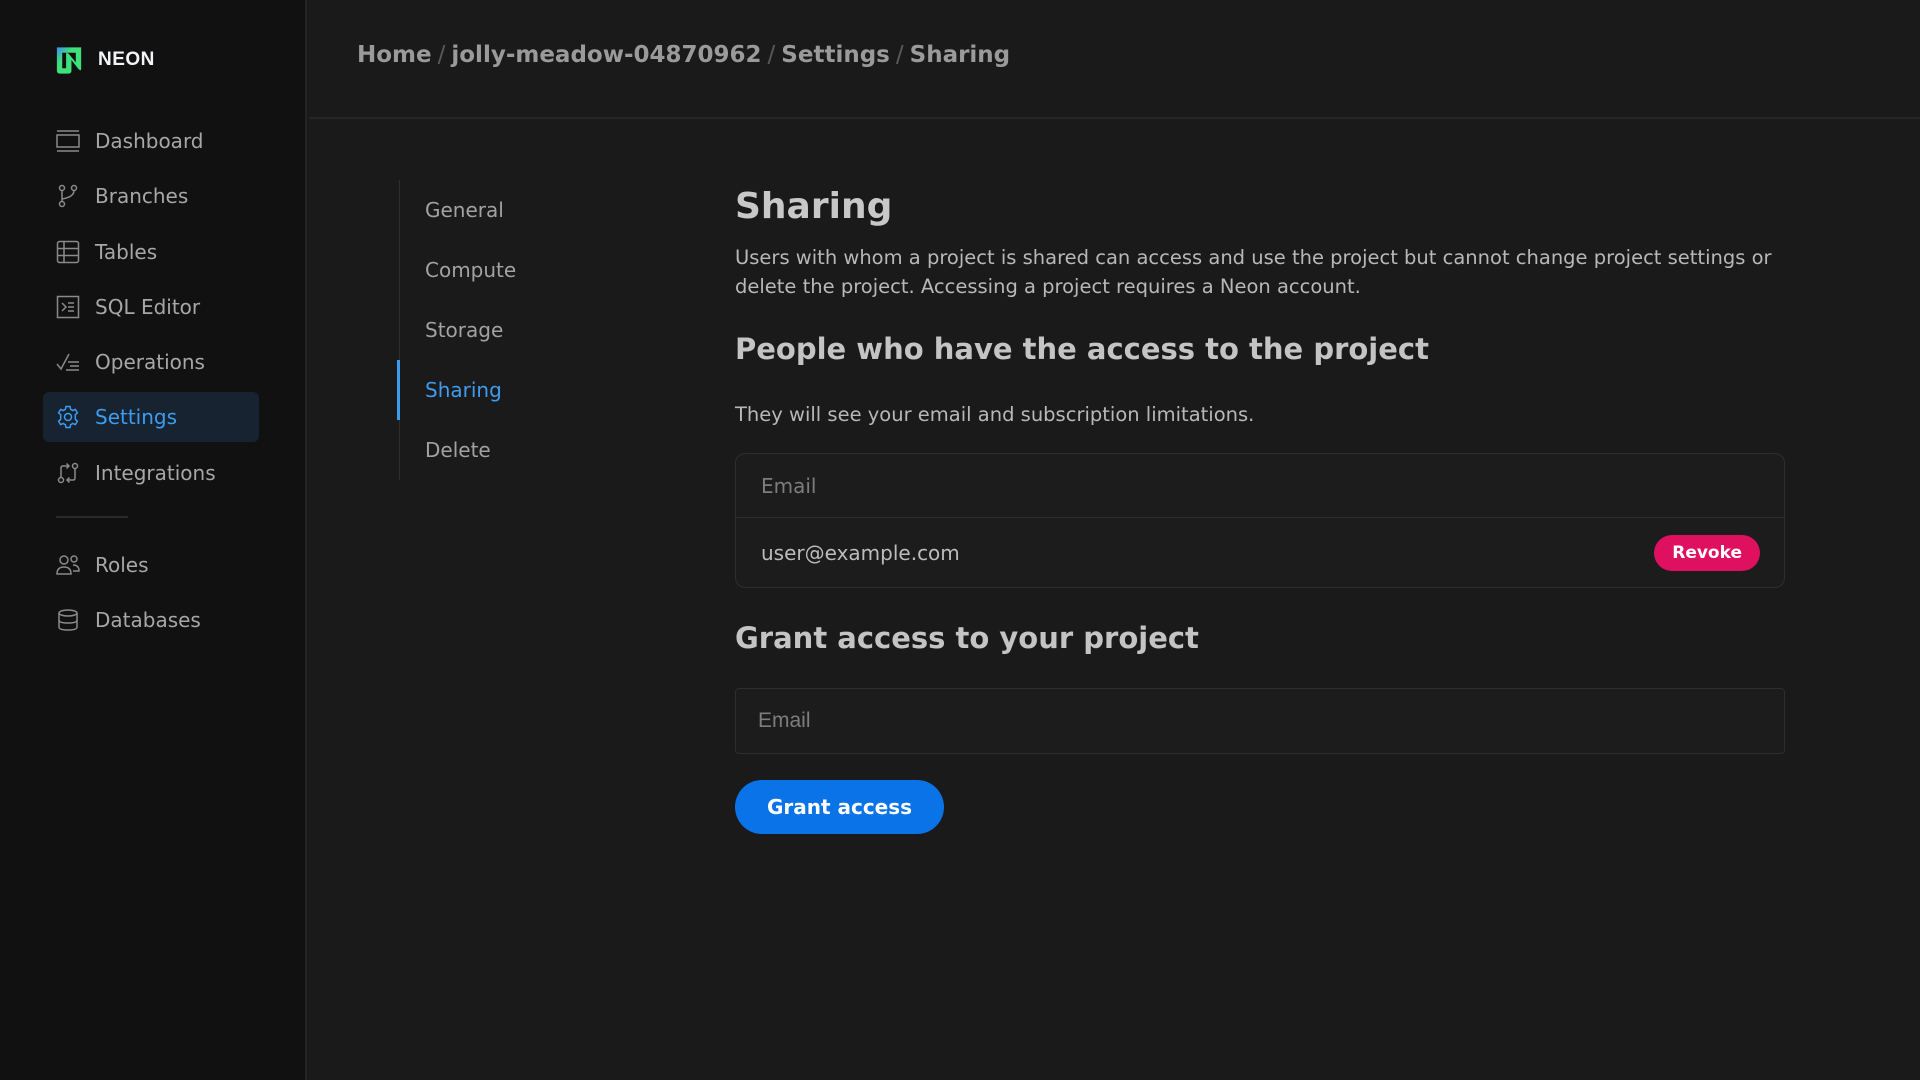 The height and width of the screenshot is (1080, 1920). I want to click on sidebar-item-label: Branches, so click(142, 196).